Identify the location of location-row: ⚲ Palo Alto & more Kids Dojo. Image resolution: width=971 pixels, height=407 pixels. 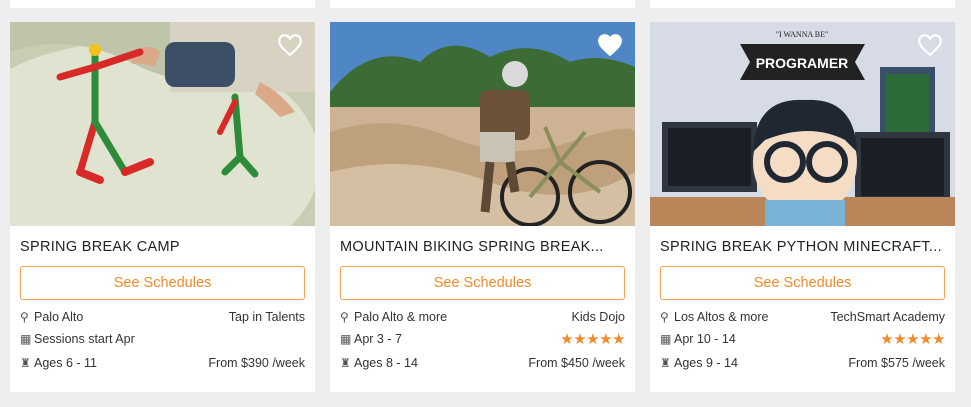
(482, 318).